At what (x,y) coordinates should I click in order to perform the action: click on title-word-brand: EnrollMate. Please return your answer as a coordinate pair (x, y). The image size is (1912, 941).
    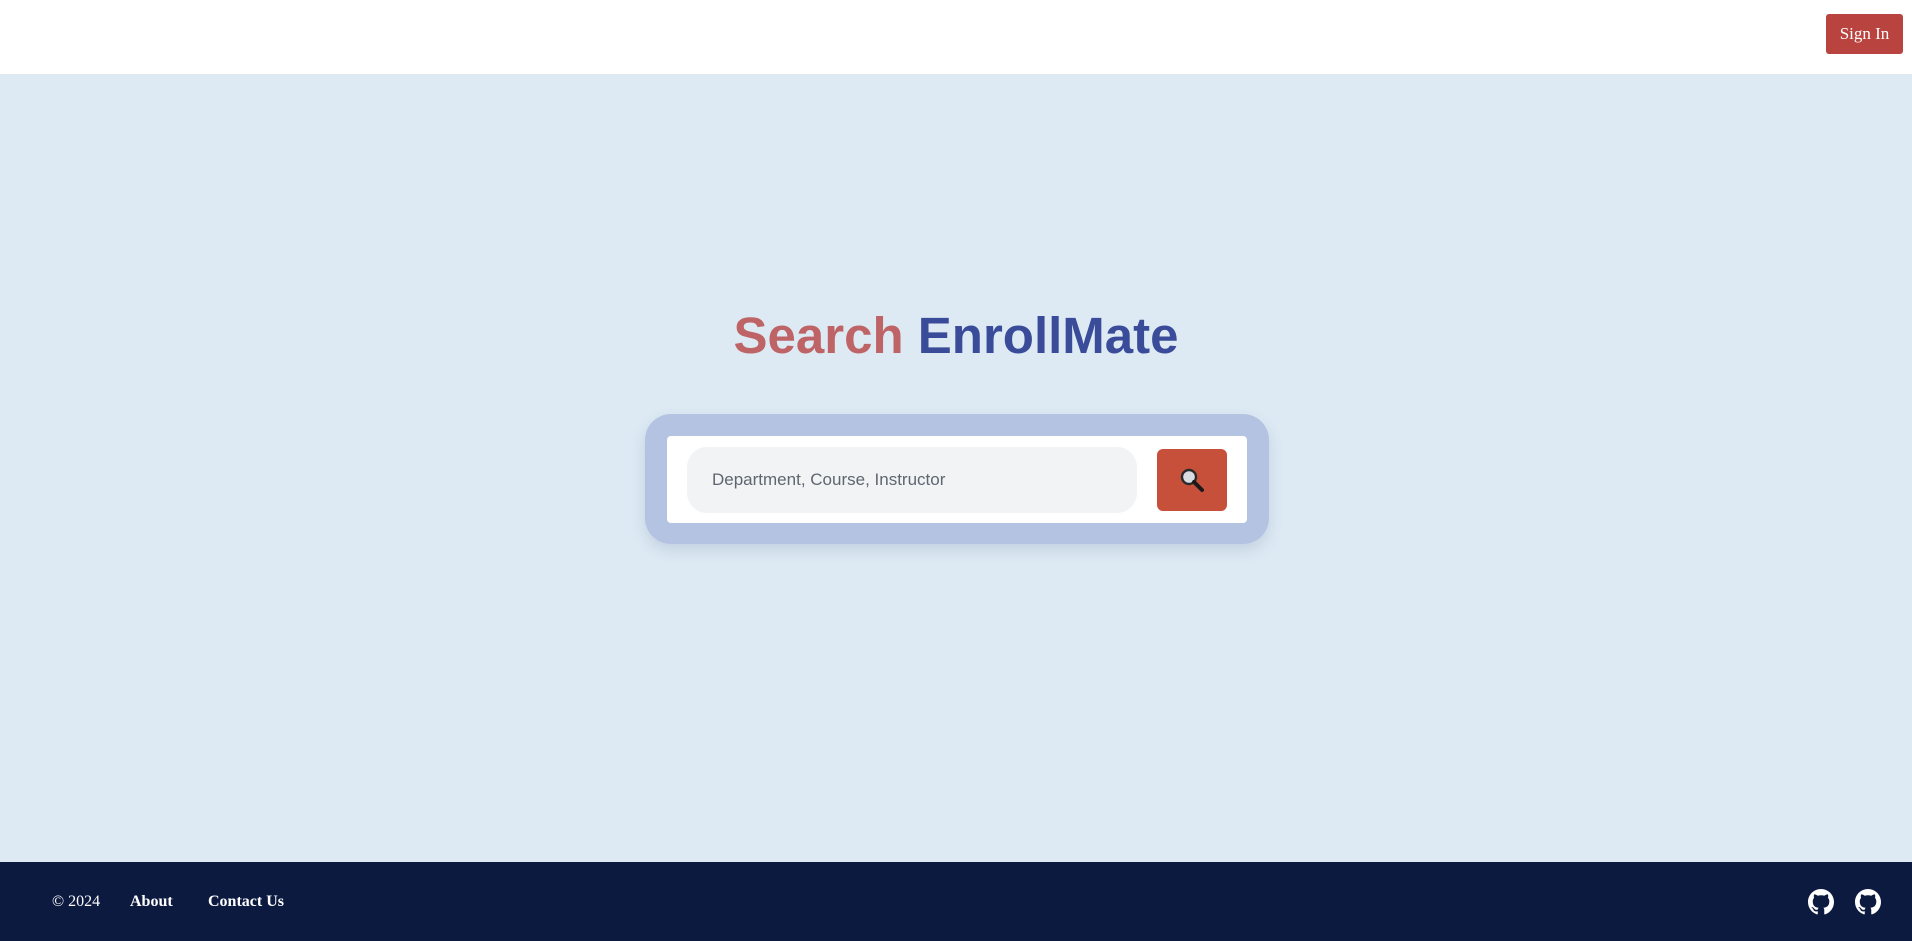
    Looking at the image, I should click on (1048, 335).